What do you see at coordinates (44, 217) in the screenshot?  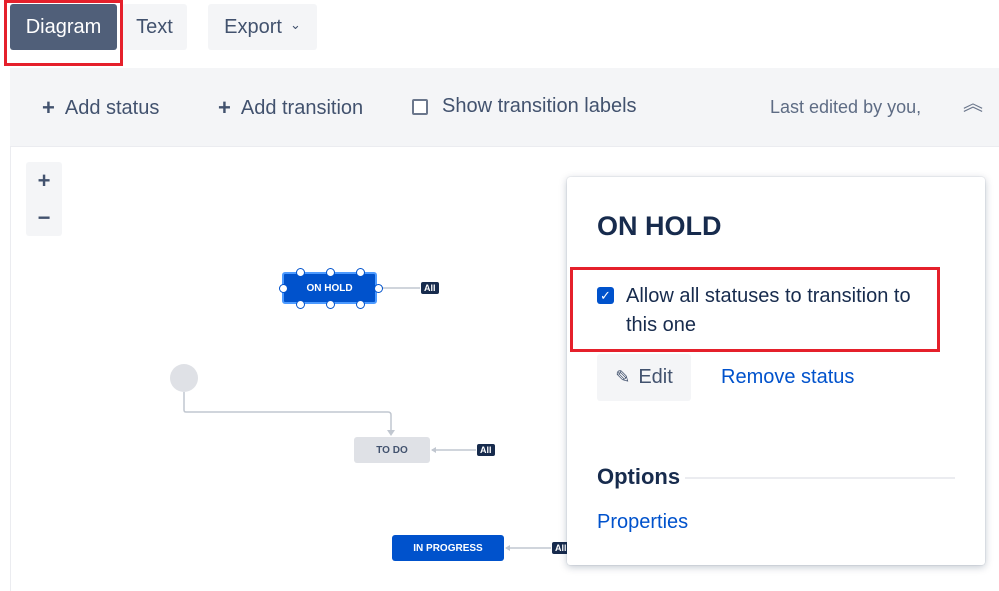 I see `zoom-out-button: −` at bounding box center [44, 217].